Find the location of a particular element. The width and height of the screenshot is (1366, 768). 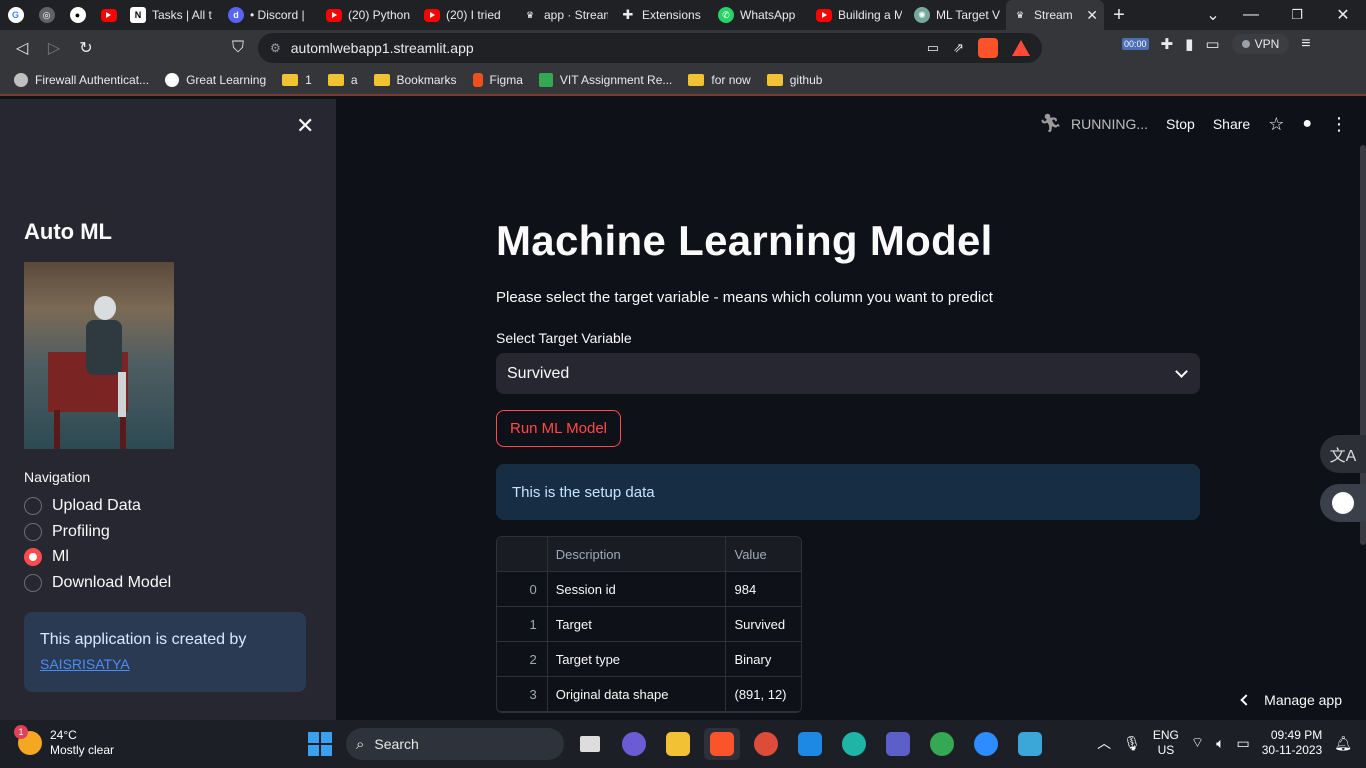

forward-icon: ▷ is located at coordinates (54, 48).